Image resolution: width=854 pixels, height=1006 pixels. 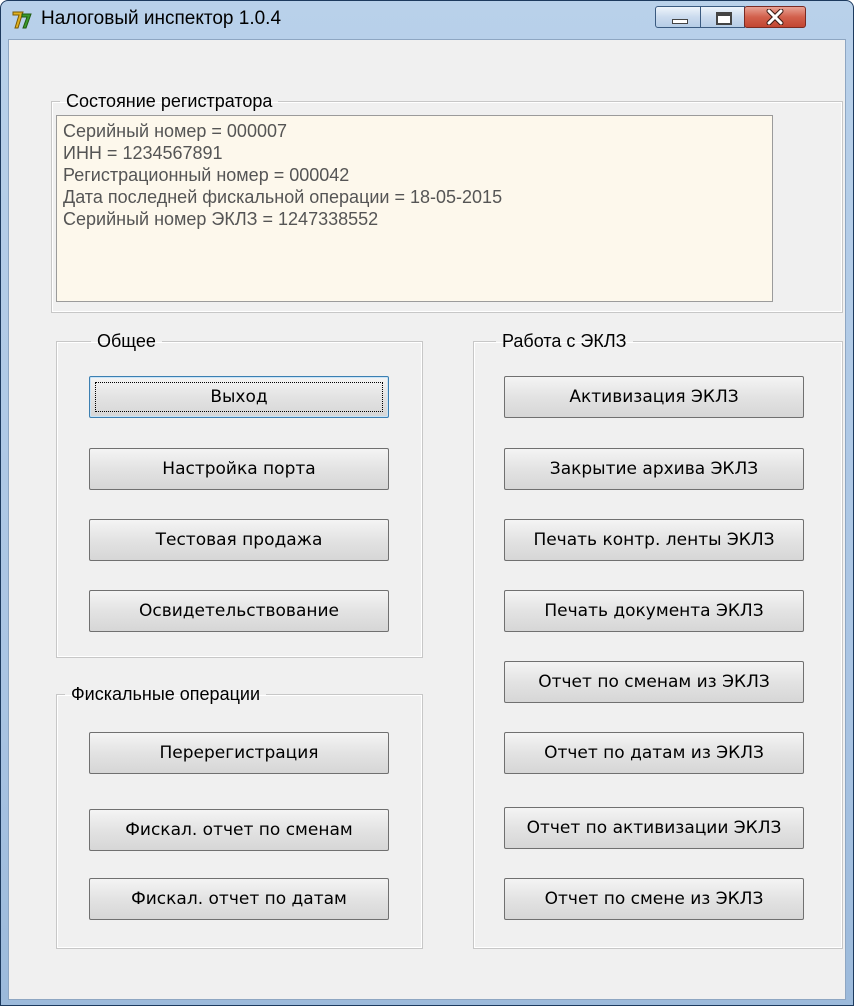 What do you see at coordinates (165, 694) in the screenshot?
I see `fiscal-legend: Фискальные операции` at bounding box center [165, 694].